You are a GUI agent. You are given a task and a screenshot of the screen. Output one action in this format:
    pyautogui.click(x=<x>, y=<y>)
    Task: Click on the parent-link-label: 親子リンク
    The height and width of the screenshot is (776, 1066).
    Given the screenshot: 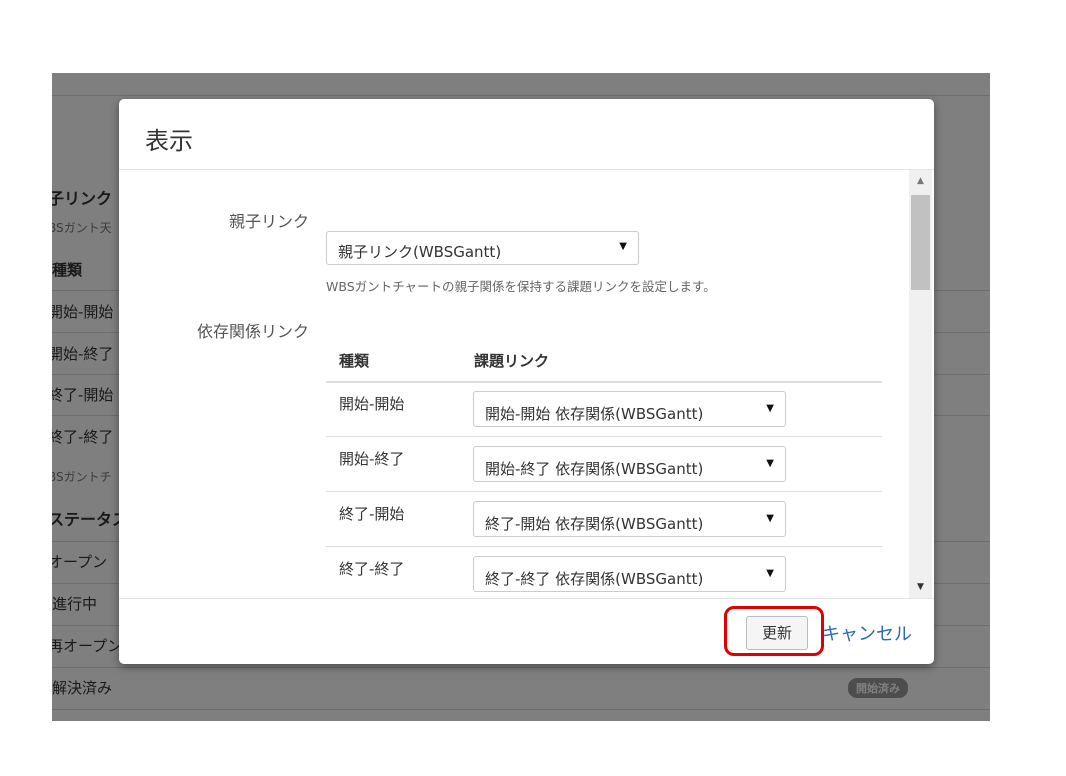 What is the action you would take?
    pyautogui.click(x=268, y=221)
    